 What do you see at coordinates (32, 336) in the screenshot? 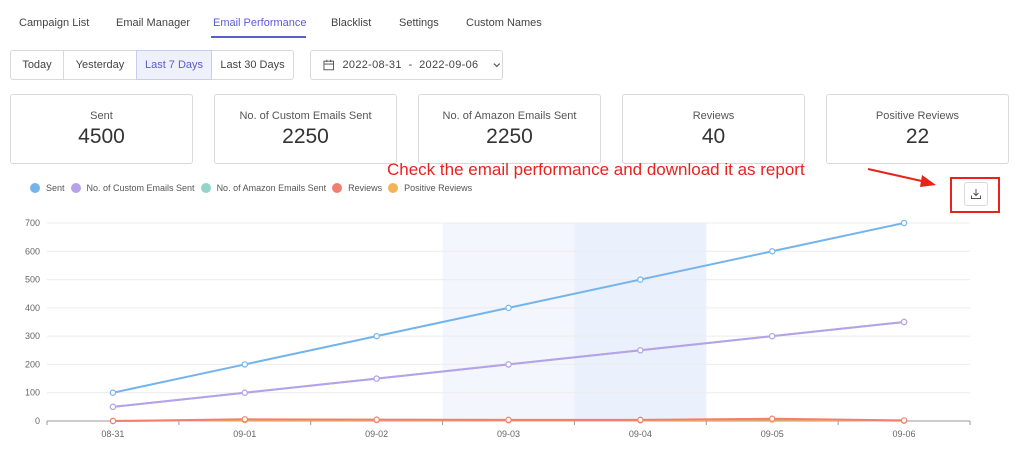
I see `y-tick-label: 300` at bounding box center [32, 336].